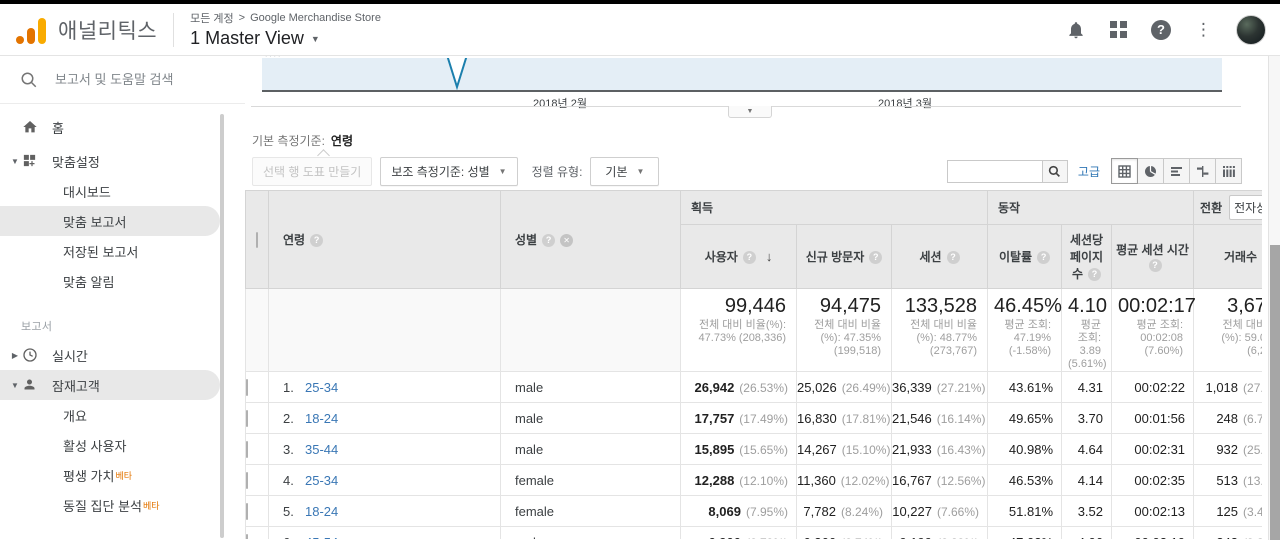 The image size is (1280, 540). I want to click on view-selector: 1 Master View ▼, so click(285, 38).